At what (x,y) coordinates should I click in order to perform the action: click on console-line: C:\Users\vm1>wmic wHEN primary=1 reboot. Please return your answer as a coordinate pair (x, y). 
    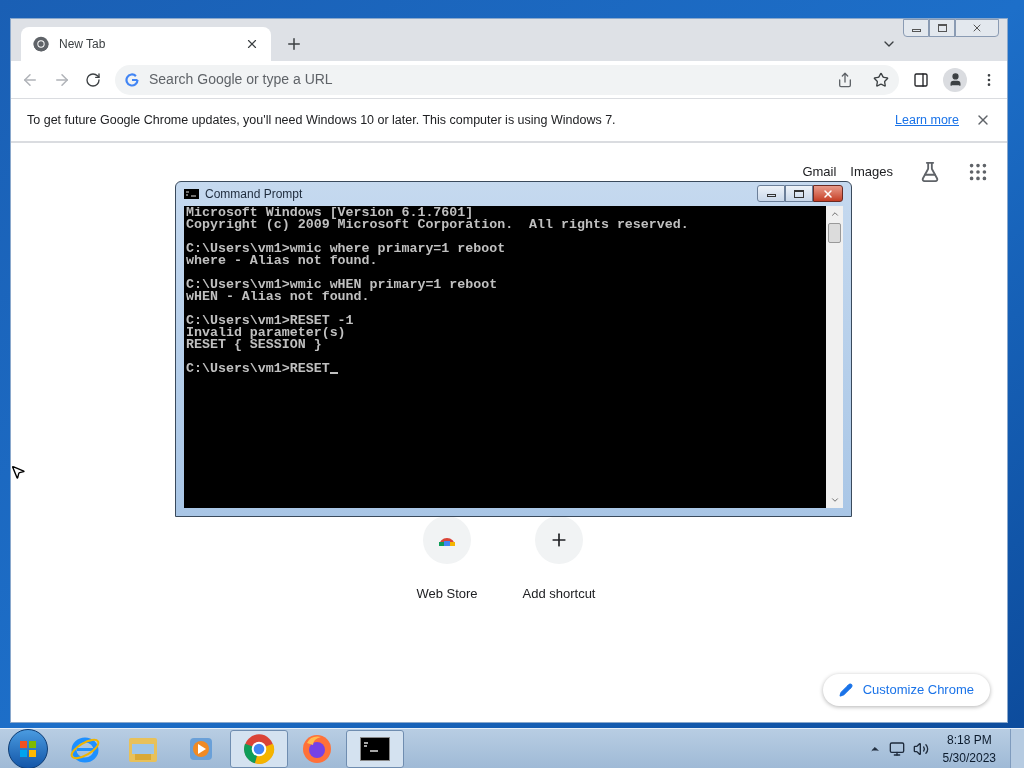
    Looking at the image, I should click on (342, 285).